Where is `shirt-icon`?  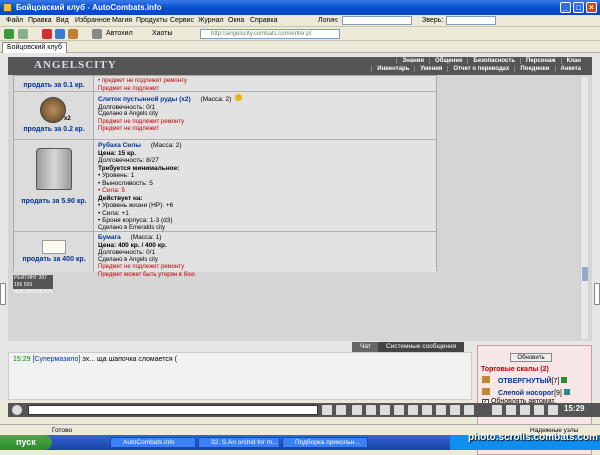
shirt-icon is located at coordinates (54, 169).